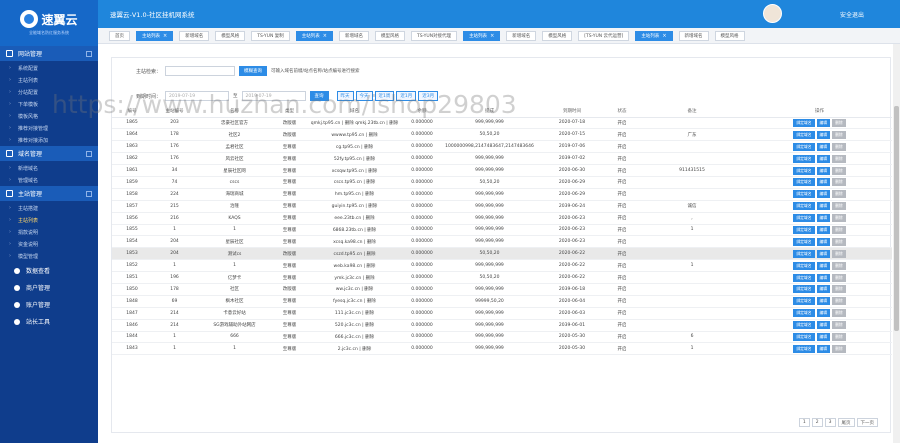  I want to click on table-cell: cscs.tp95.cn | 删除, so click(354, 182).